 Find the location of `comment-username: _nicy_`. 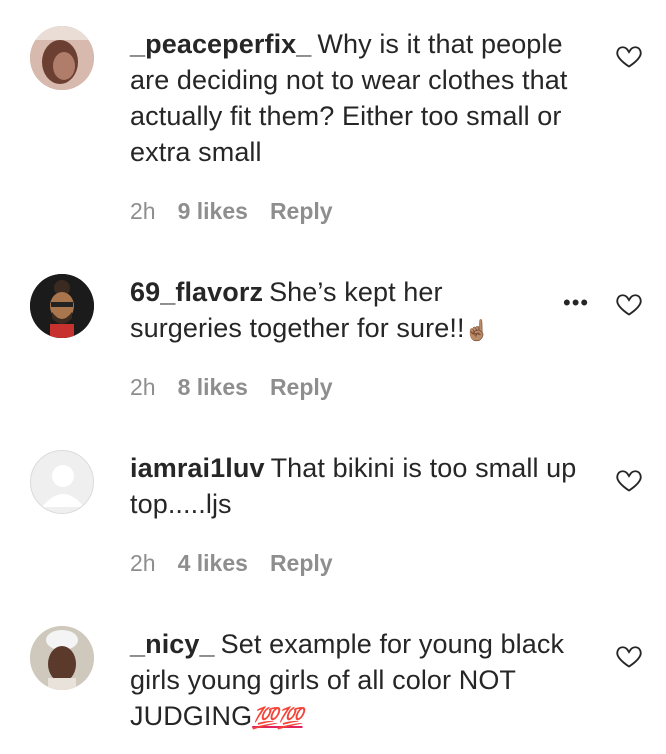

comment-username: _nicy_ is located at coordinates (172, 644).